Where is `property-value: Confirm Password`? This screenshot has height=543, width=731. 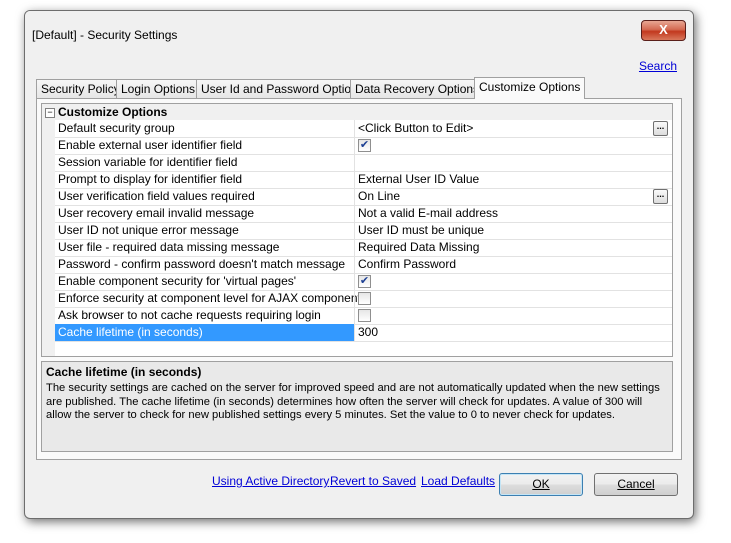
property-value: Confirm Password is located at coordinates (407, 264).